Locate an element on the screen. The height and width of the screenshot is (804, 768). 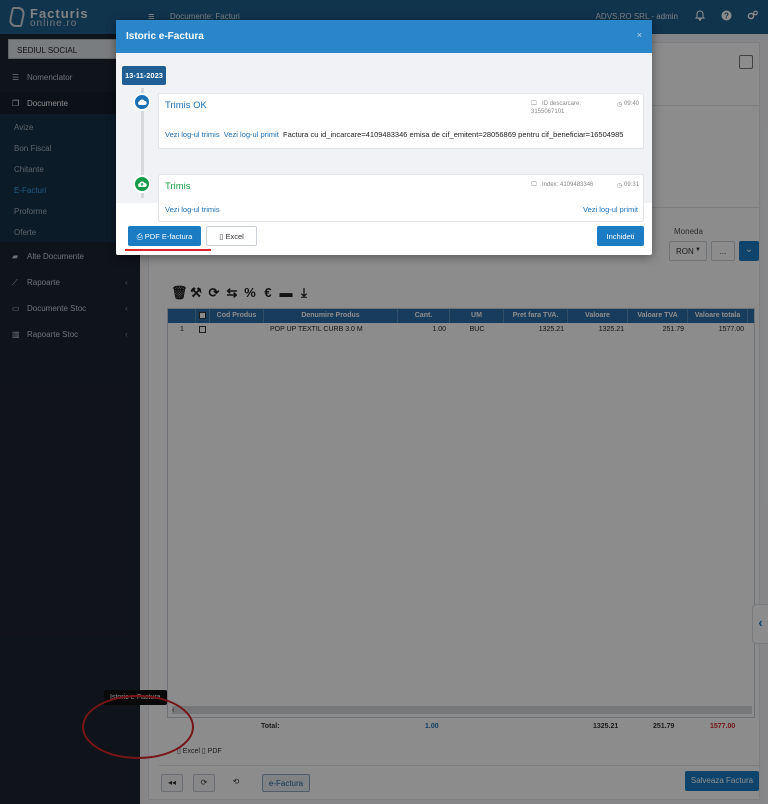
excel-label: Excel is located at coordinates (234, 236).